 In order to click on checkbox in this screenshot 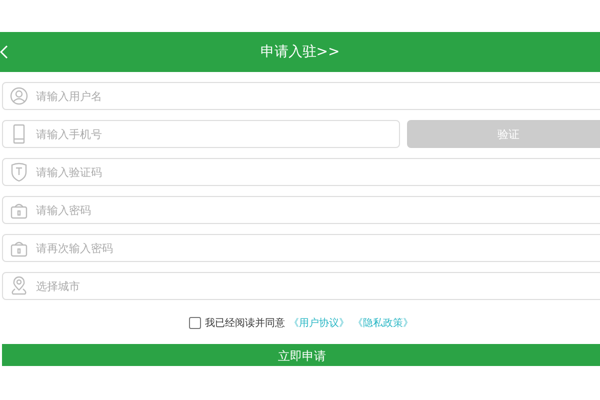, I will do `click(195, 323)`.